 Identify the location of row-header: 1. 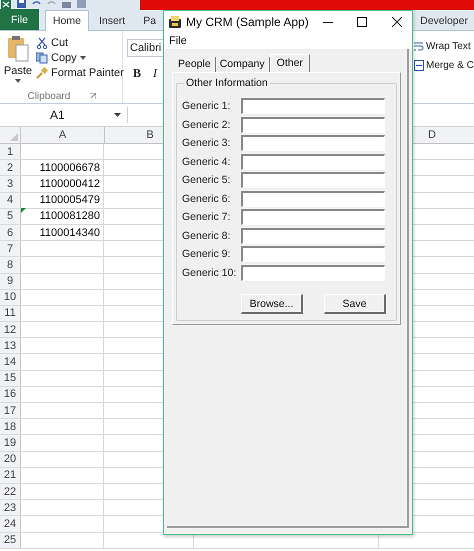
(10, 152).